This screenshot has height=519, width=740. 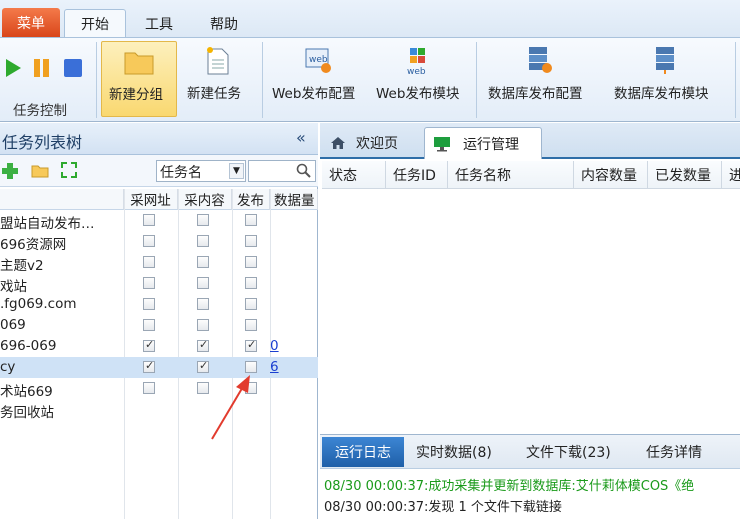 What do you see at coordinates (38, 304) in the screenshot?
I see `task-name: .fg069.com` at bounding box center [38, 304].